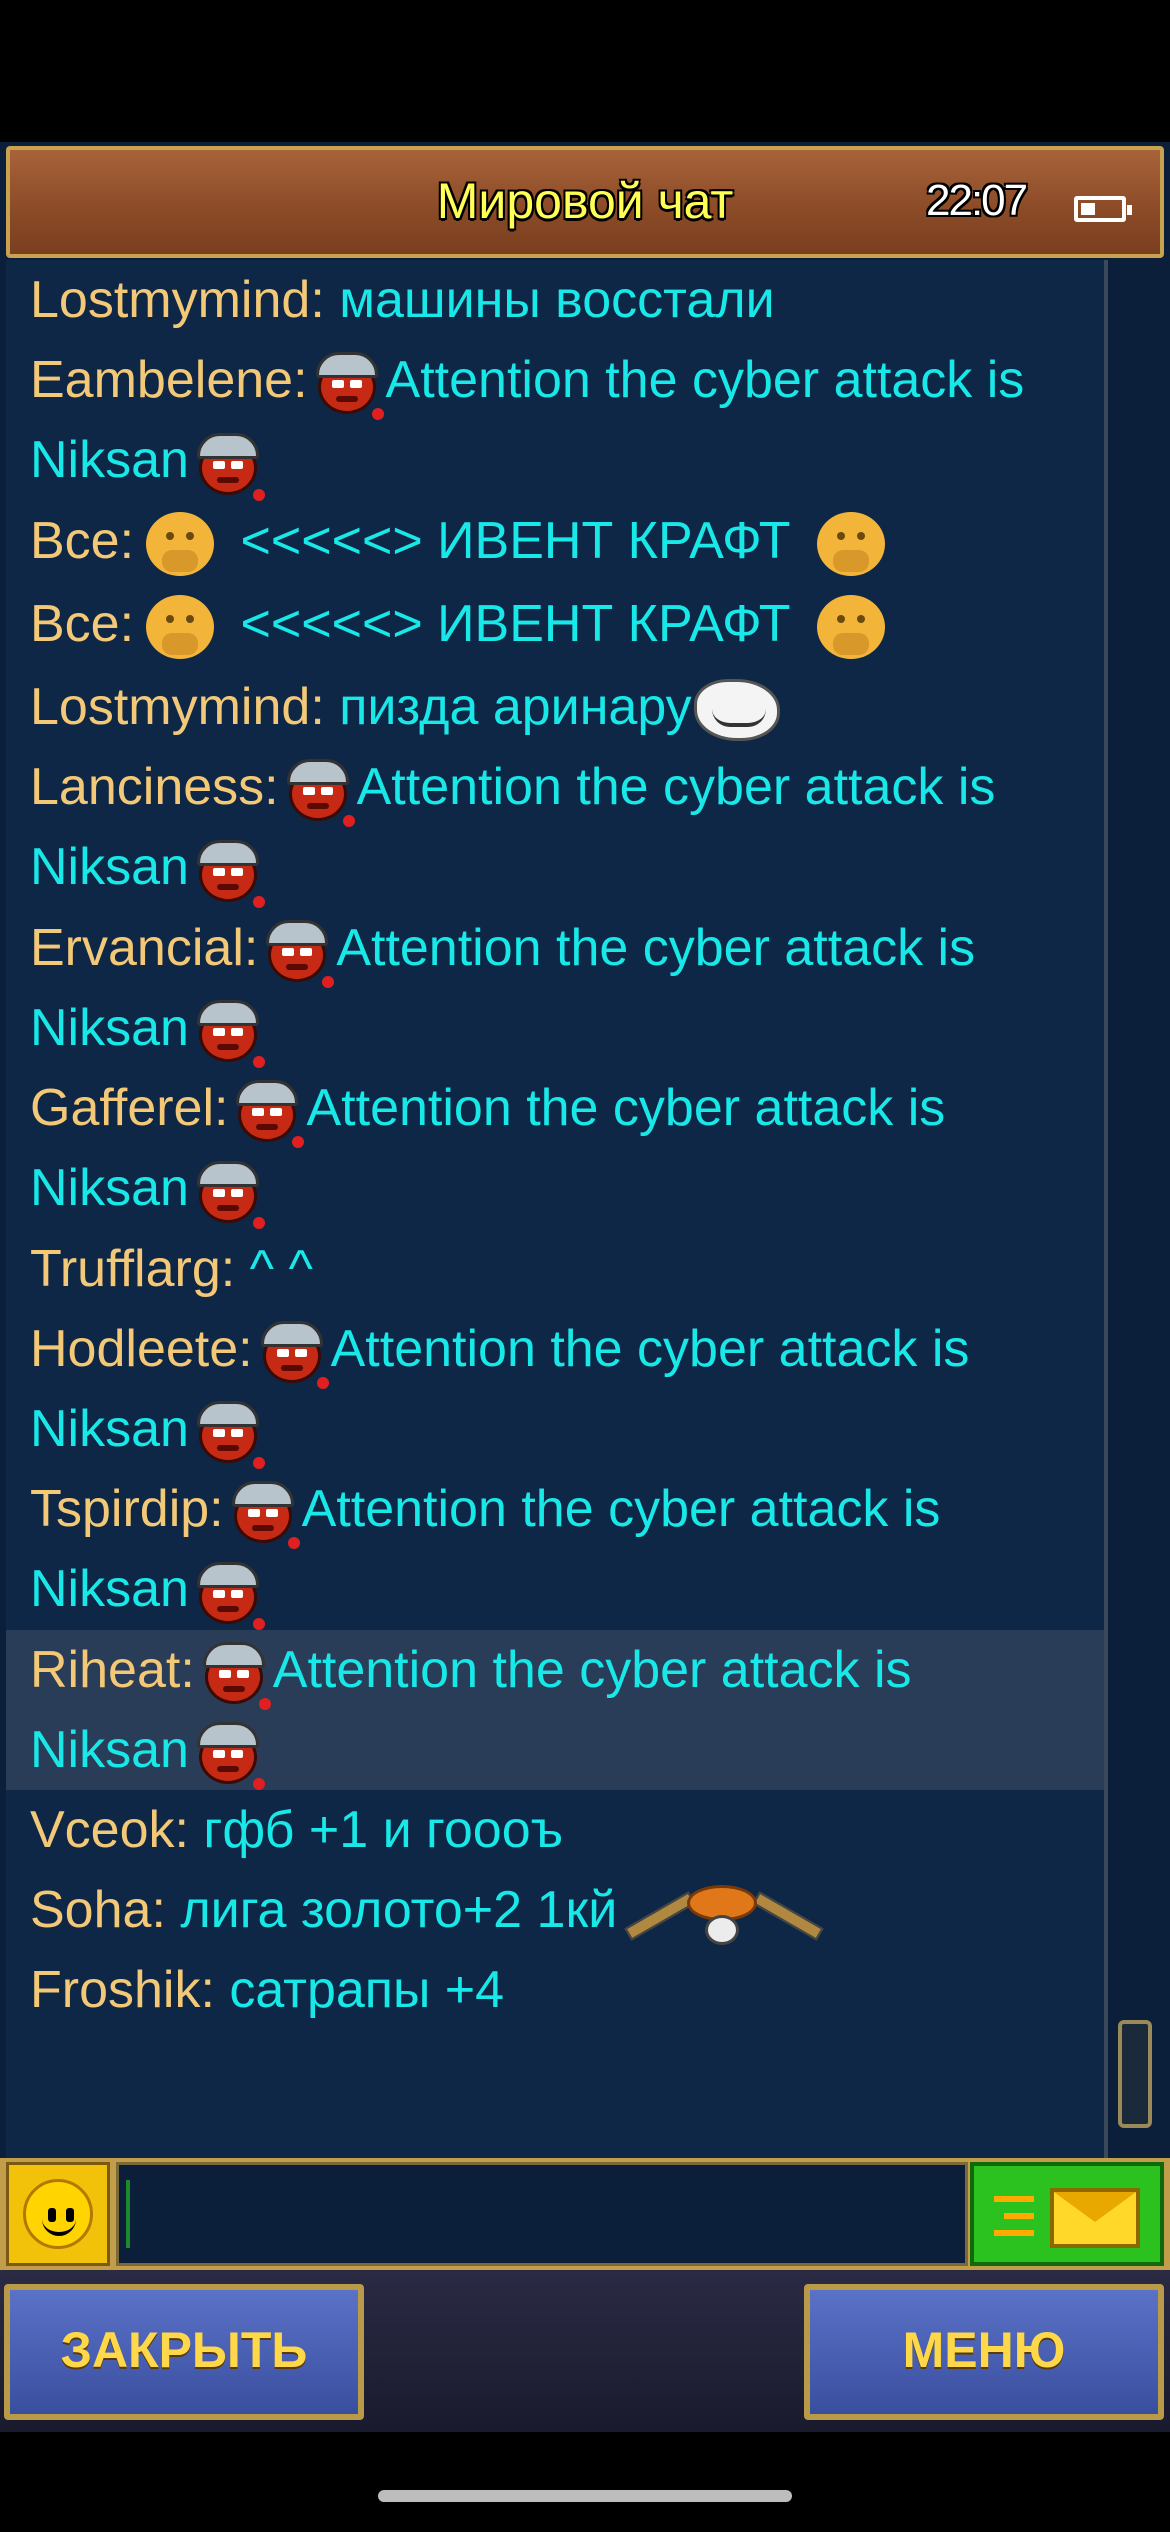 The height and width of the screenshot is (2532, 1170). What do you see at coordinates (132, 1269) in the screenshot?
I see `message-username: Trufflarg:` at bounding box center [132, 1269].